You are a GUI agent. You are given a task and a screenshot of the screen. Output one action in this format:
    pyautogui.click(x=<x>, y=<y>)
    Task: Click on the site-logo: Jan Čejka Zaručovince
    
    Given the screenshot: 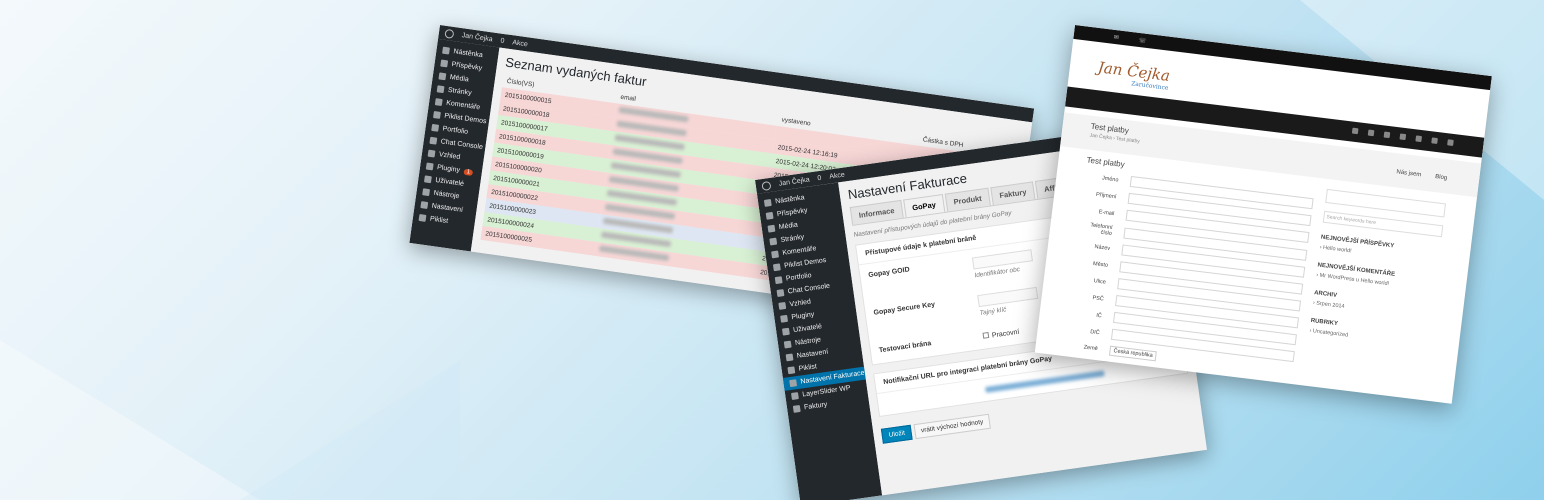 What is the action you would take?
    pyautogui.click(x=1133, y=75)
    